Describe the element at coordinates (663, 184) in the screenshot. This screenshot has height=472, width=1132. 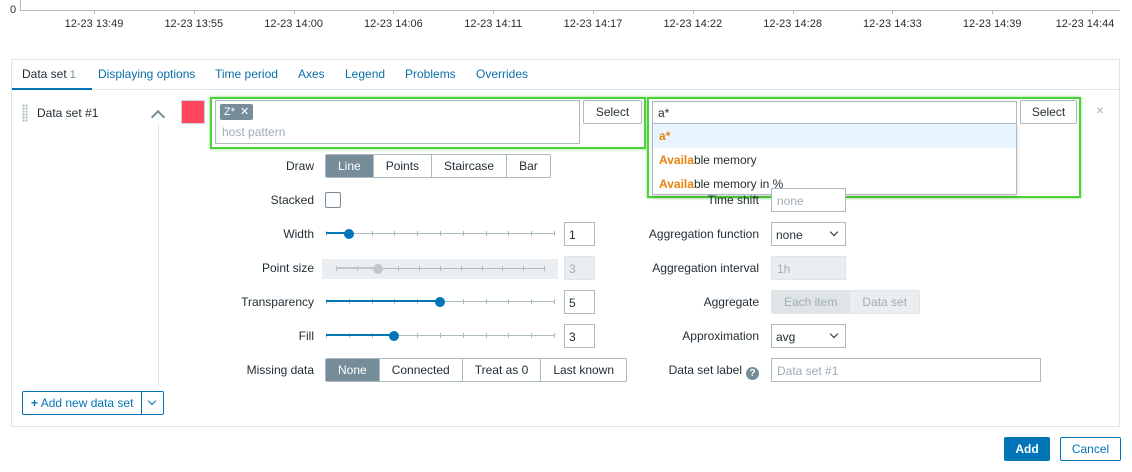
I see `suggestion-match: A` at that location.